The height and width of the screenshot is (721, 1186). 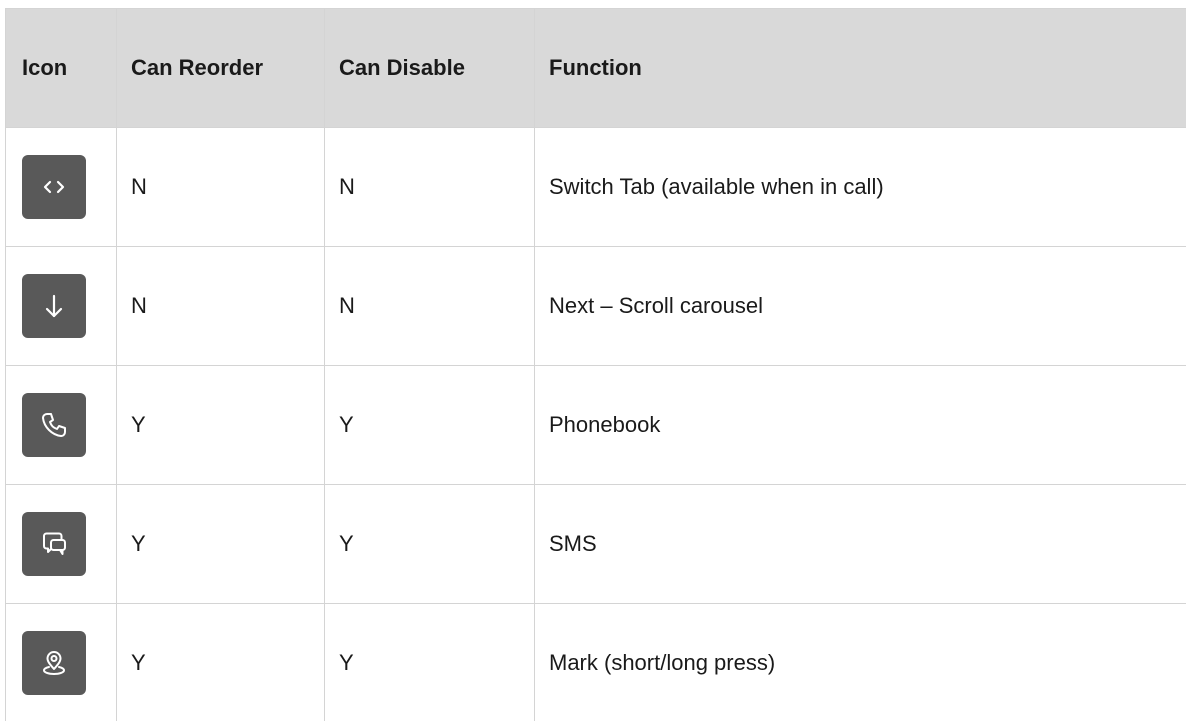 I want to click on chat-bubbles-icon, so click(x=54, y=544).